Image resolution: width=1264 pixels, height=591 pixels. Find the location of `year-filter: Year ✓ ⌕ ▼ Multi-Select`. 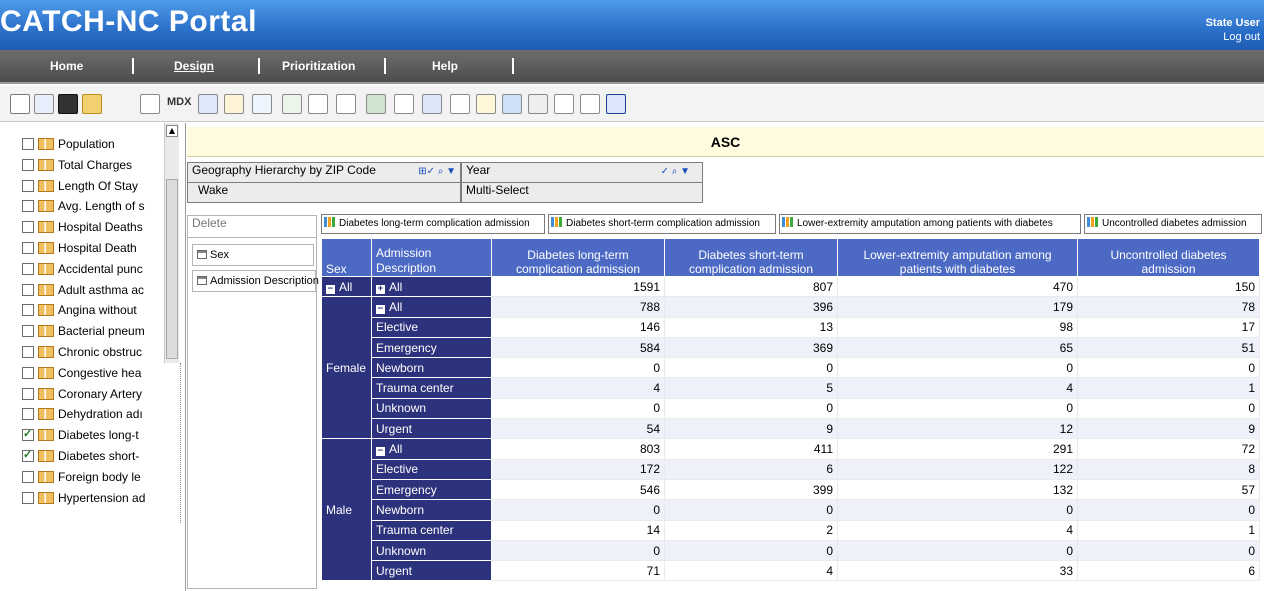

year-filter: Year ✓ ⌕ ▼ Multi-Select is located at coordinates (582, 182).